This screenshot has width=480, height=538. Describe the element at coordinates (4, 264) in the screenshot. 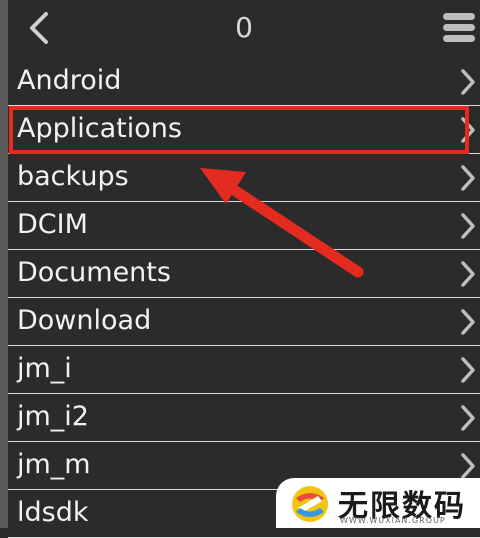

I see `left-edge-bar` at that location.